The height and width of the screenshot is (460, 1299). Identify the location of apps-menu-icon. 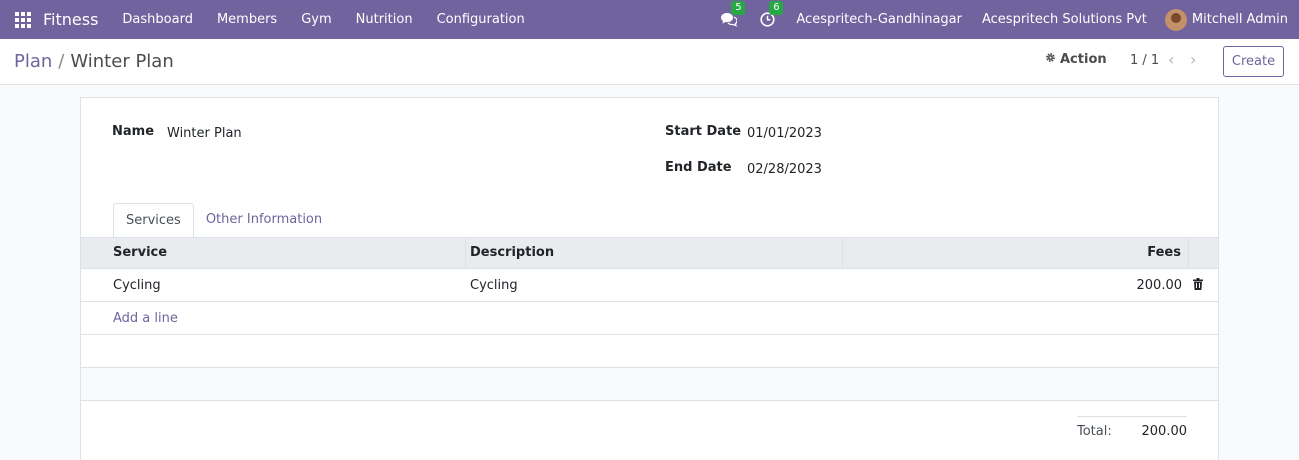
(23, 19).